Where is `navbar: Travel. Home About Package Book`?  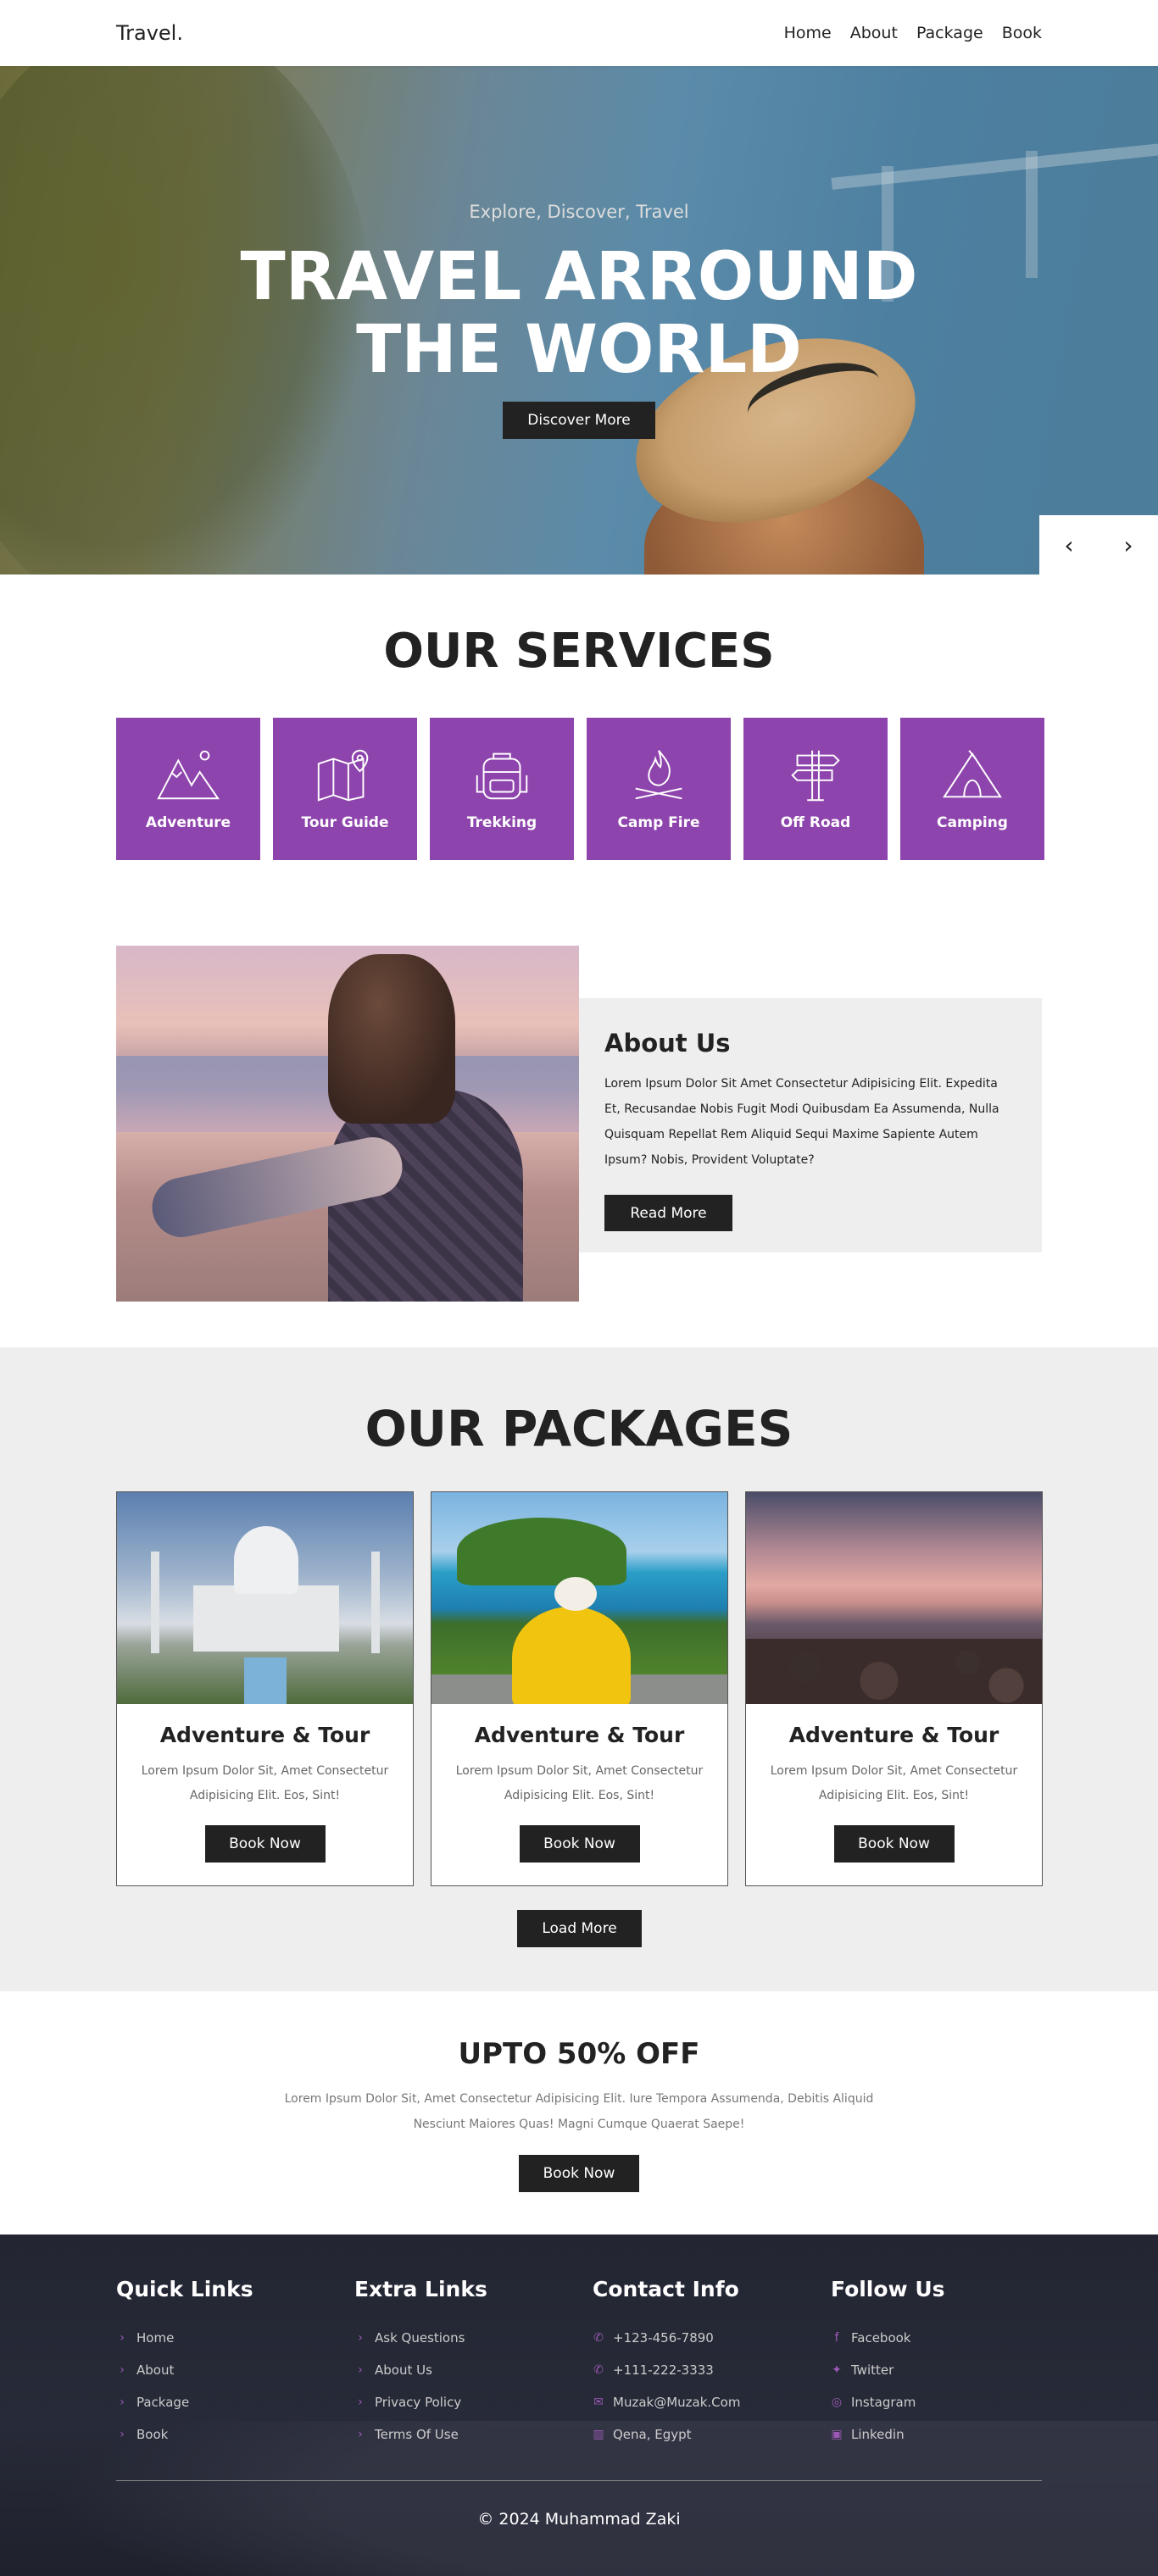 navbar: Travel. Home About Package Book is located at coordinates (579, 33).